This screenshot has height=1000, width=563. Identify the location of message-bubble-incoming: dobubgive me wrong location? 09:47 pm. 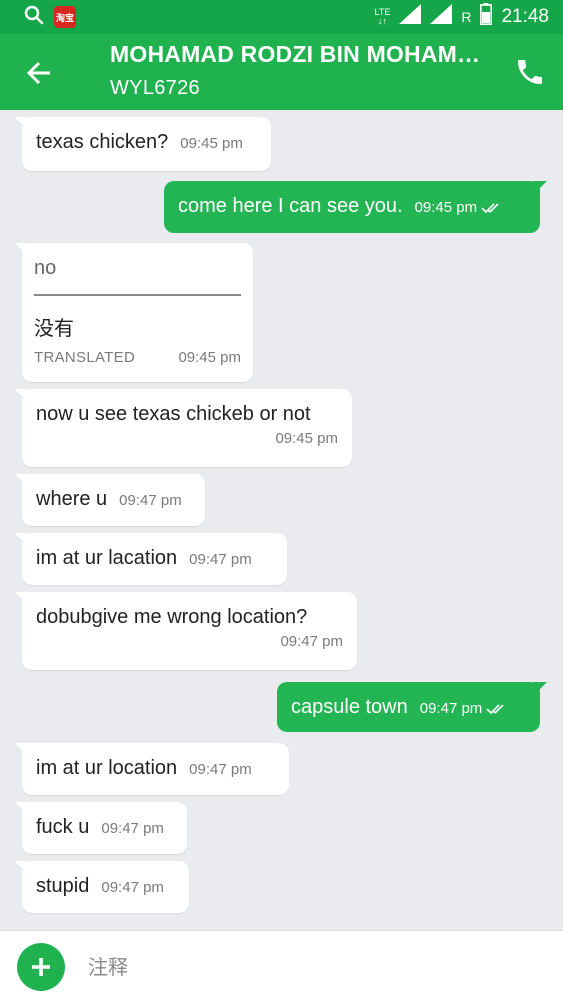
(186, 631).